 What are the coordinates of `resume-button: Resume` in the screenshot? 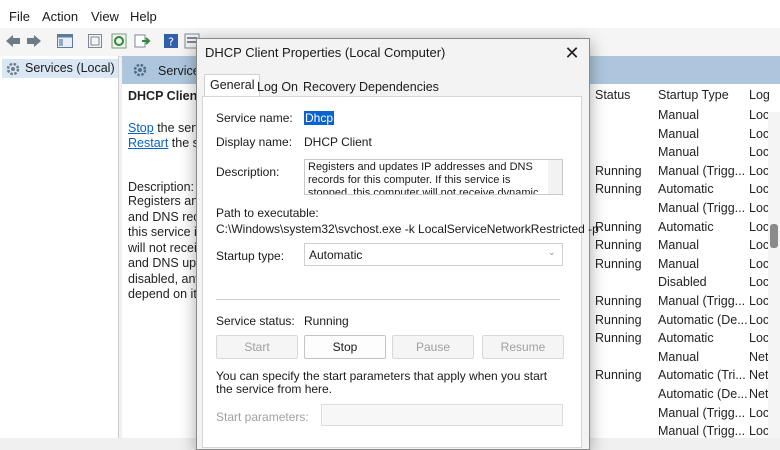 It's located at (523, 347).